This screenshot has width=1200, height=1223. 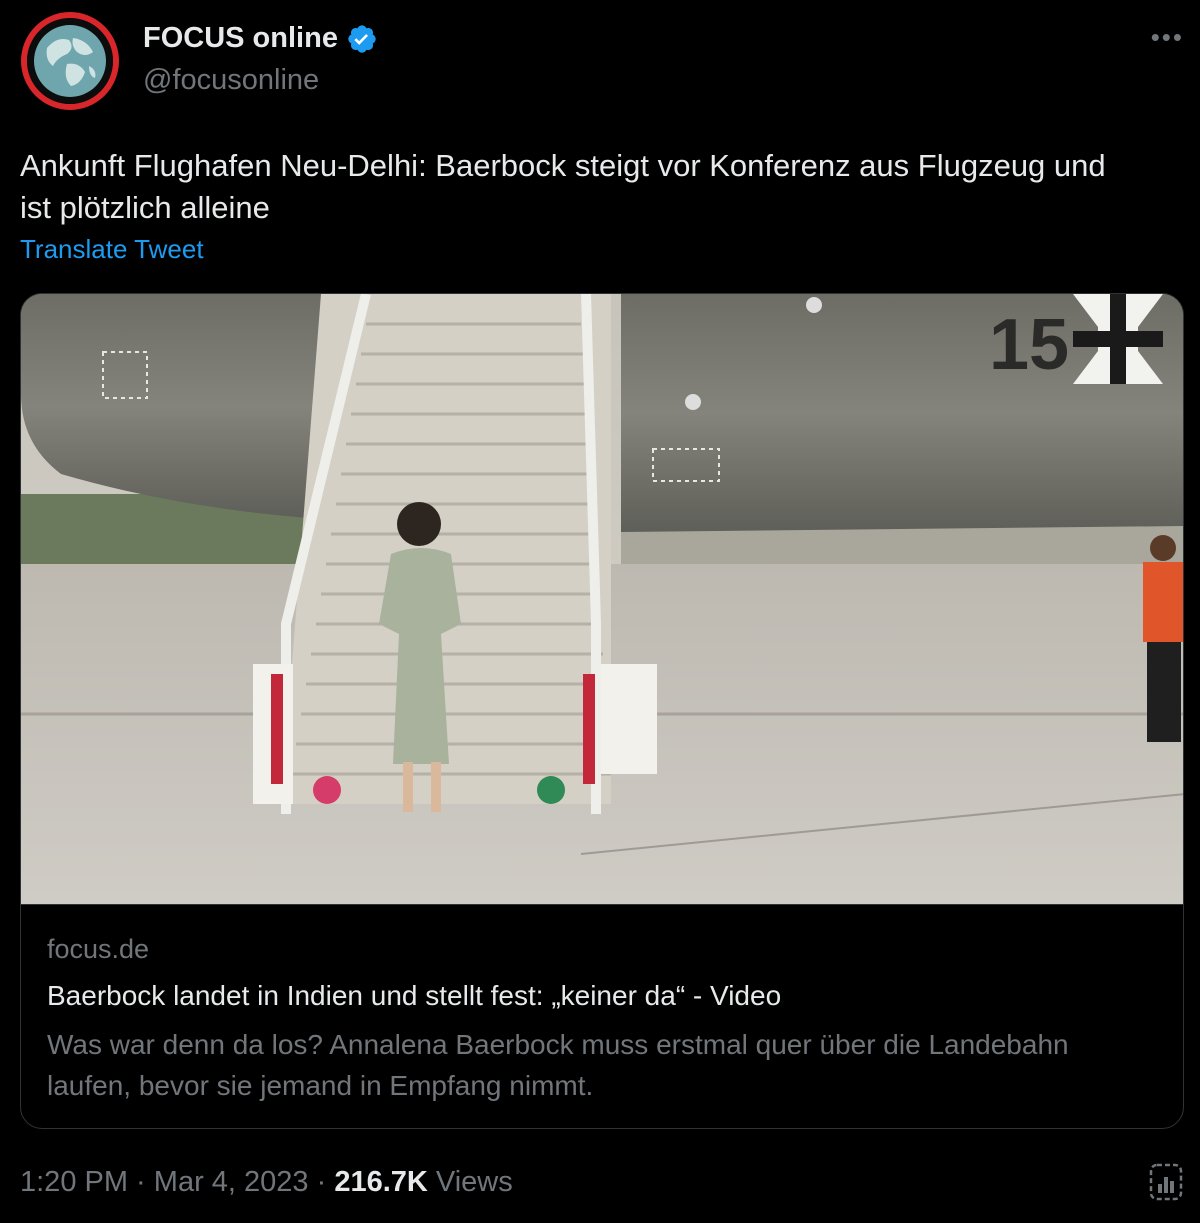 I want to click on author-handle: @focusonline, so click(x=231, y=80).